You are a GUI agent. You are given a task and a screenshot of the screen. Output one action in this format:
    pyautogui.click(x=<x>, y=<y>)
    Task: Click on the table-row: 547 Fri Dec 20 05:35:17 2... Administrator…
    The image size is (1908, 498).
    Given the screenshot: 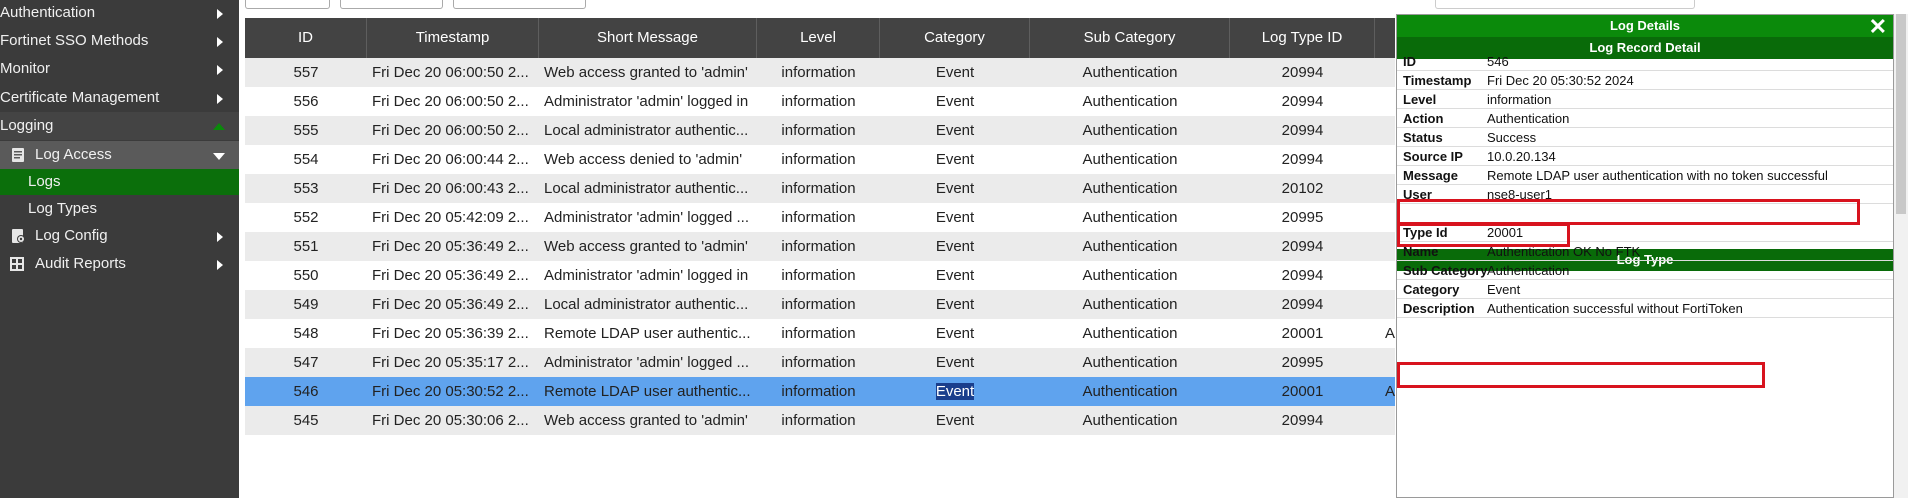 What is the action you would take?
    pyautogui.click(x=820, y=362)
    